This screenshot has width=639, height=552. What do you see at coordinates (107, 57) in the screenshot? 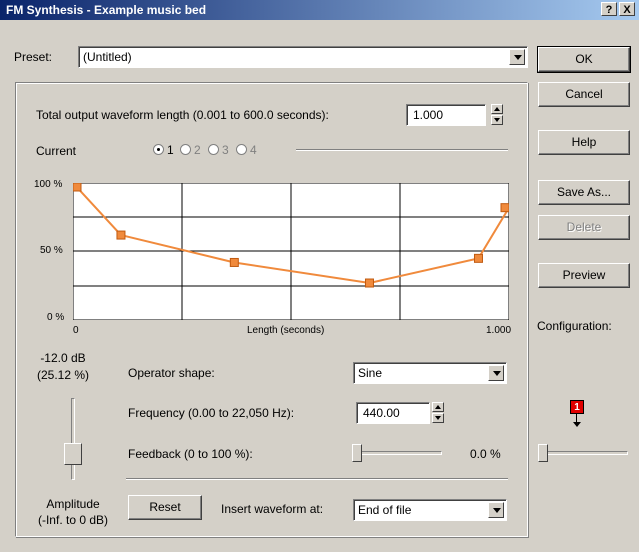
I see `preset-value: (Untitled)` at bounding box center [107, 57].